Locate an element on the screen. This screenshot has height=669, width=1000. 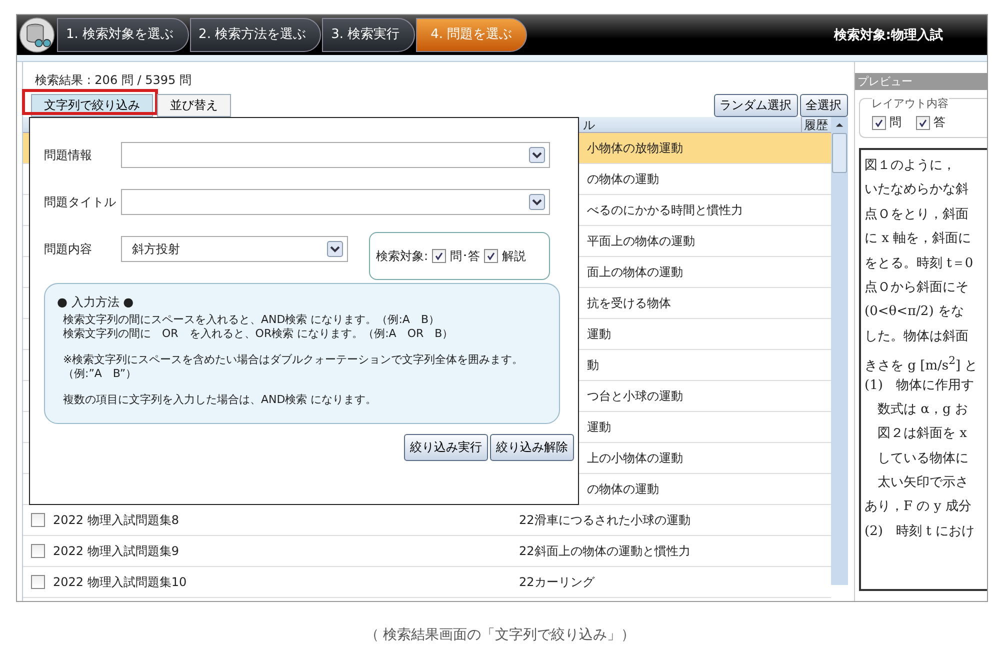
table-cell: 2022 物理入試問題集9 is located at coordinates (116, 551).